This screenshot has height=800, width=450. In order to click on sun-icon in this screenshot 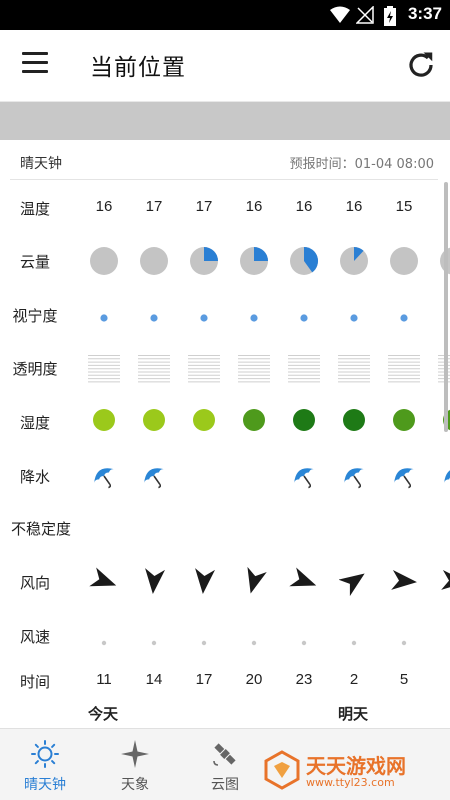, I will do `click(45, 754)`.